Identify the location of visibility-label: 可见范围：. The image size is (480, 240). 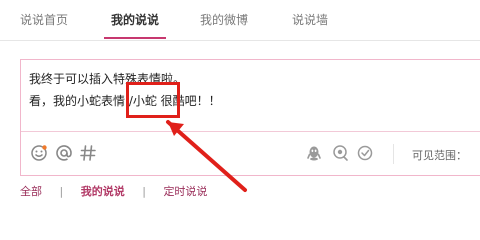
(439, 155).